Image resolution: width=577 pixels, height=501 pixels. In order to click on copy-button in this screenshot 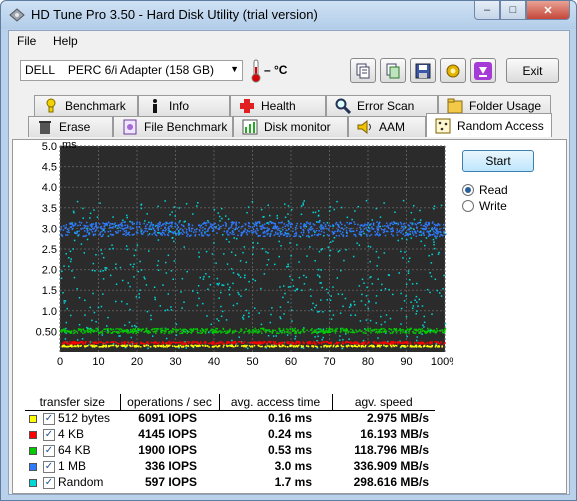, I will do `click(363, 70)`.